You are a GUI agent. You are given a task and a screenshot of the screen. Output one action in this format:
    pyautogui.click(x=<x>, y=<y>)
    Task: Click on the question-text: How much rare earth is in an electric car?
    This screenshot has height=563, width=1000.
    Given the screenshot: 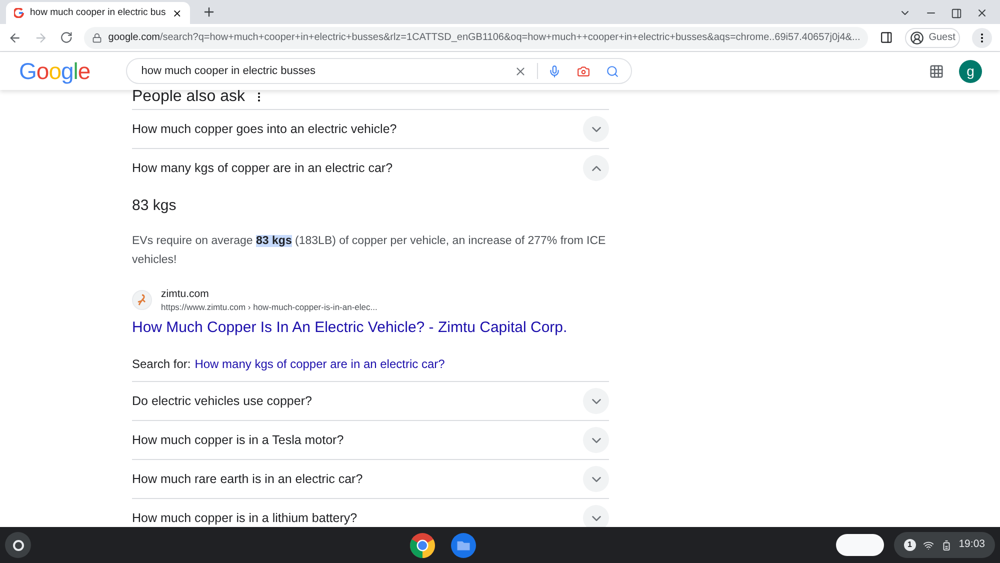 What is the action you would take?
    pyautogui.click(x=247, y=479)
    